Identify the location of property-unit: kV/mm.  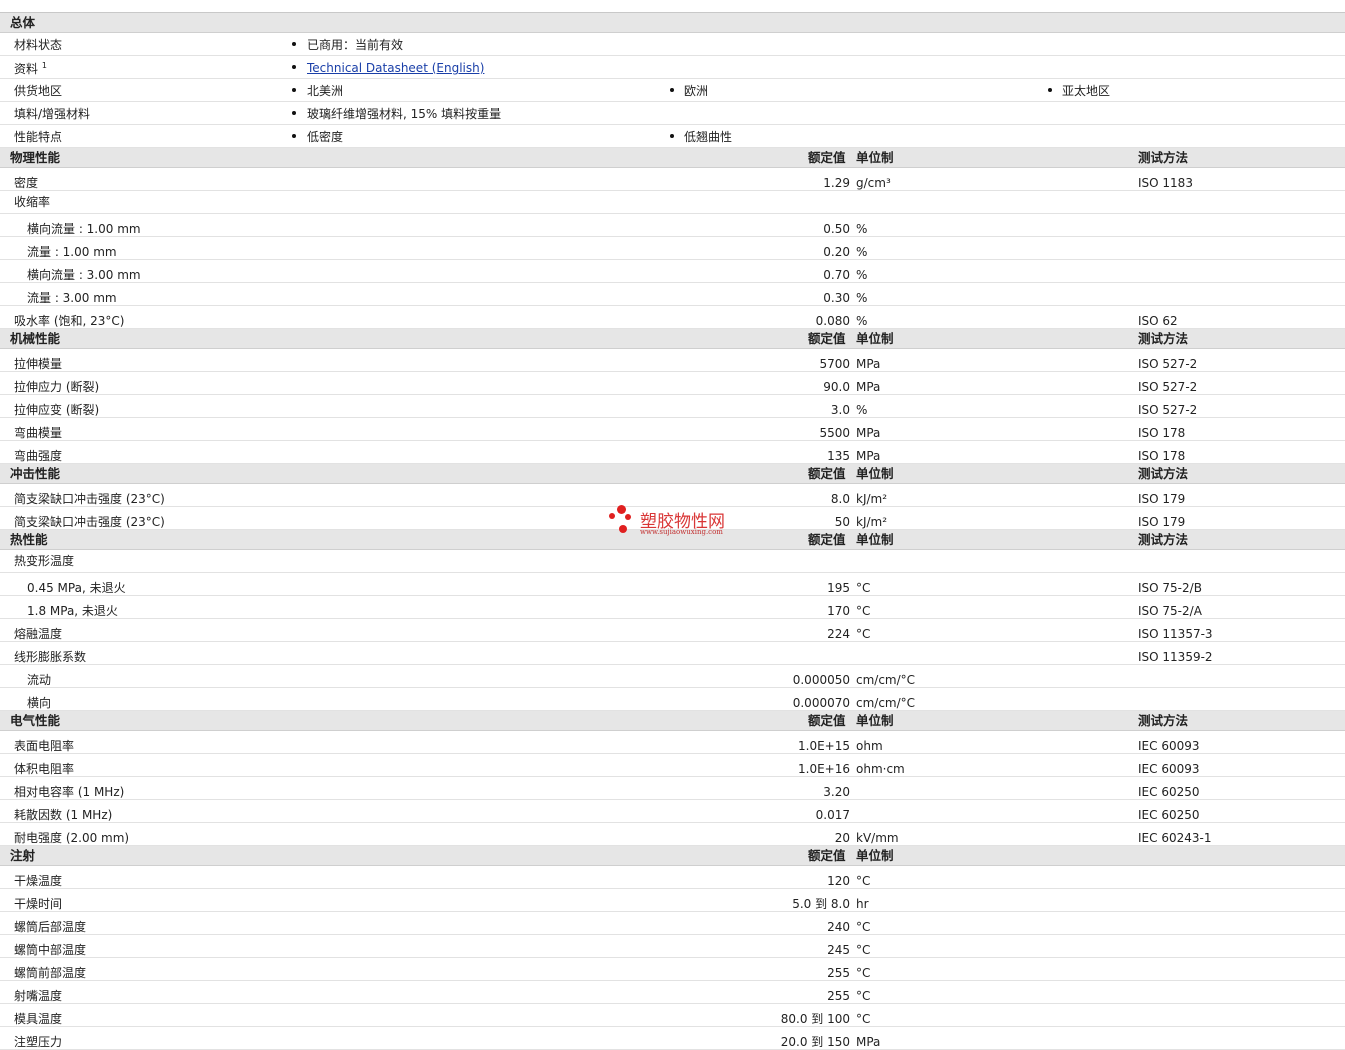
(877, 838).